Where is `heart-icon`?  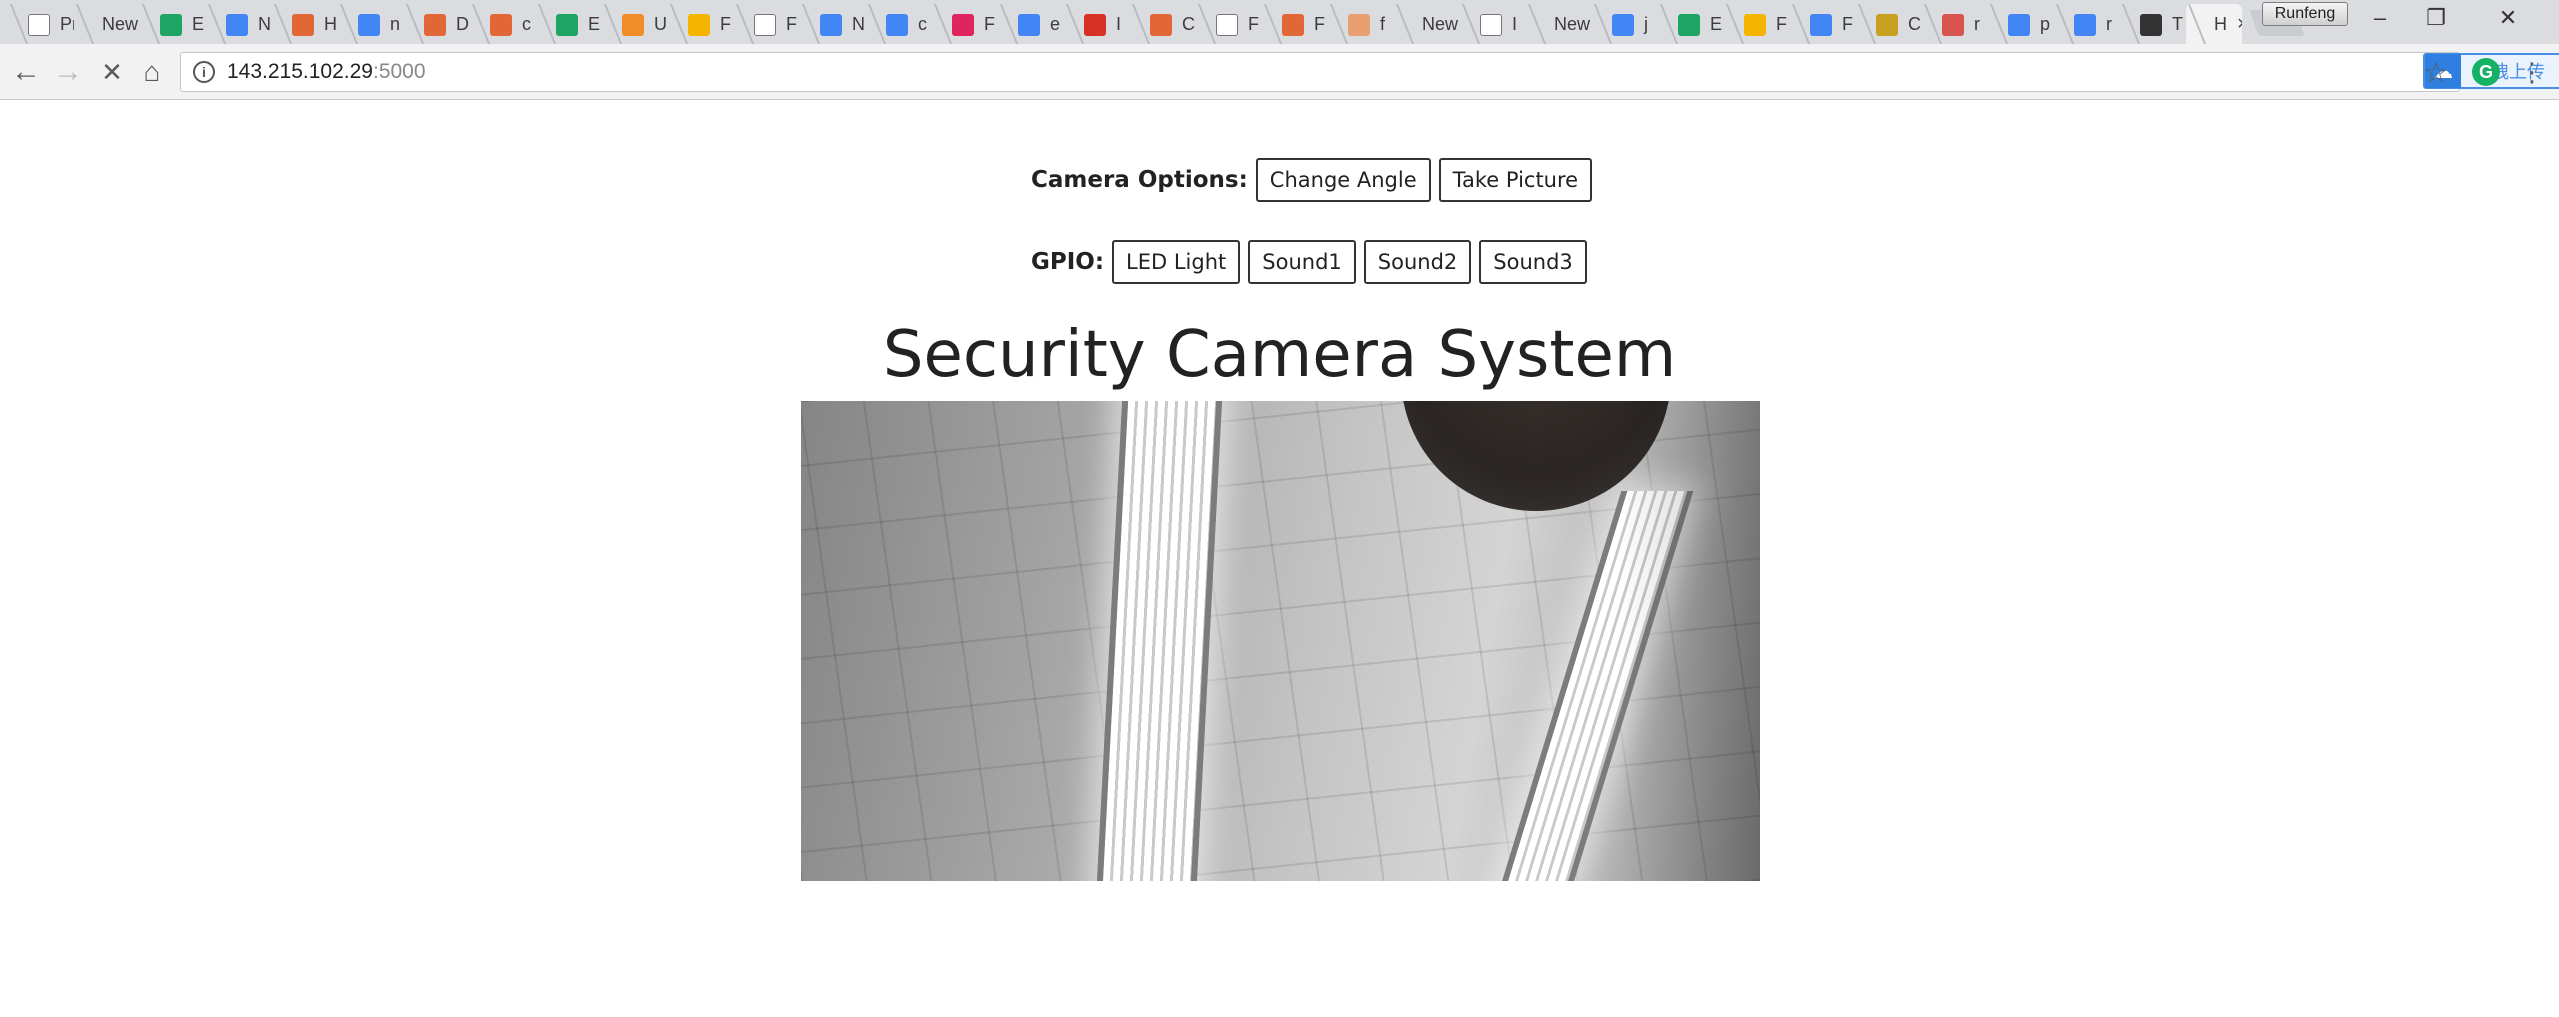 heart-icon is located at coordinates (963, 25).